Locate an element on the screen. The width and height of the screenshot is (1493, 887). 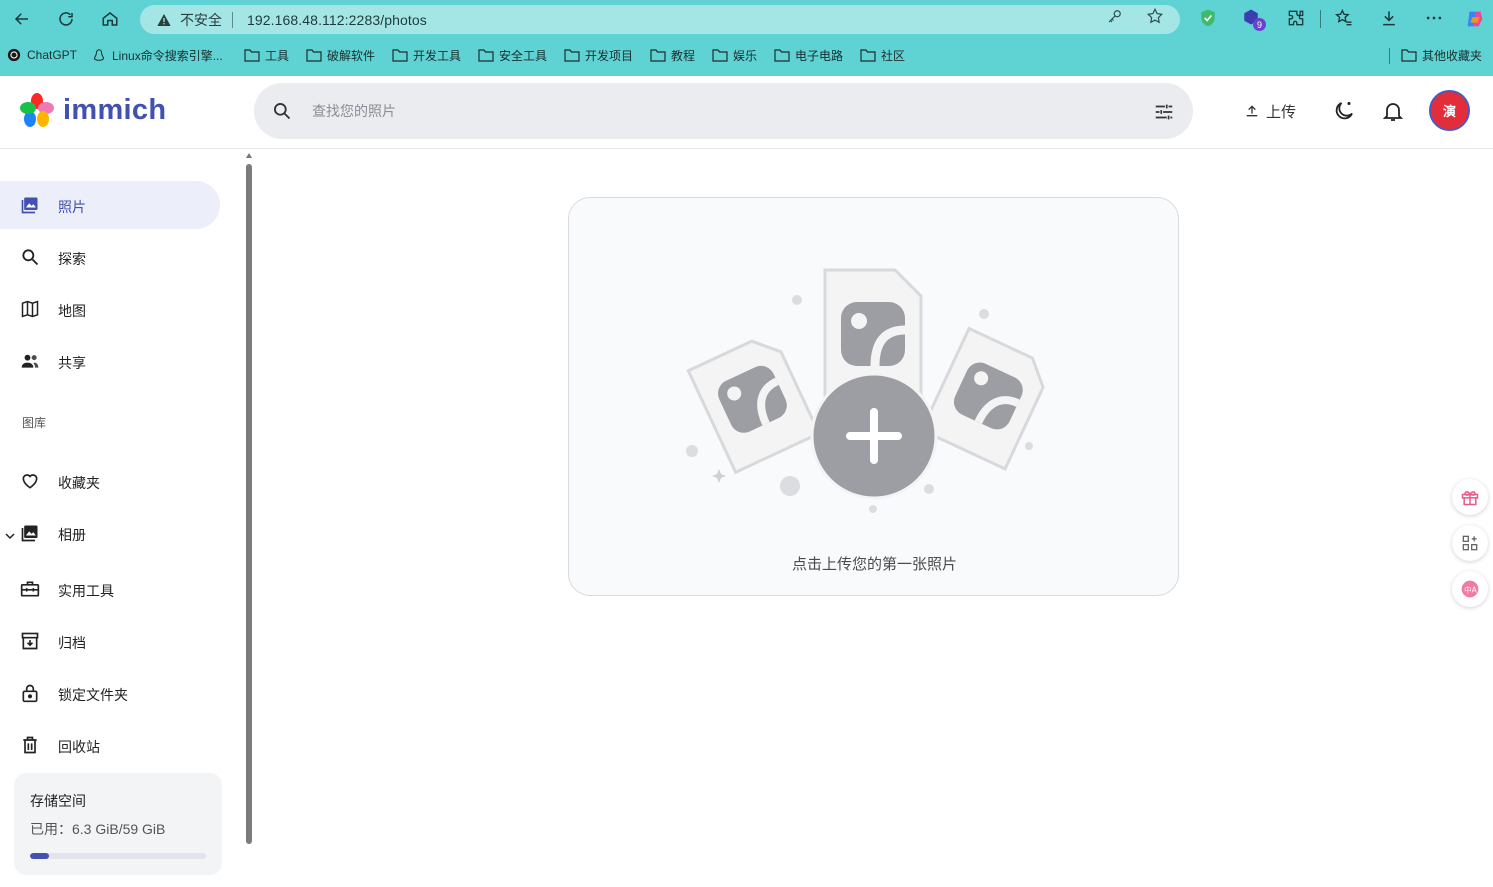
sidebar-item-favorites: 收藏夹 is located at coordinates (110, 481).